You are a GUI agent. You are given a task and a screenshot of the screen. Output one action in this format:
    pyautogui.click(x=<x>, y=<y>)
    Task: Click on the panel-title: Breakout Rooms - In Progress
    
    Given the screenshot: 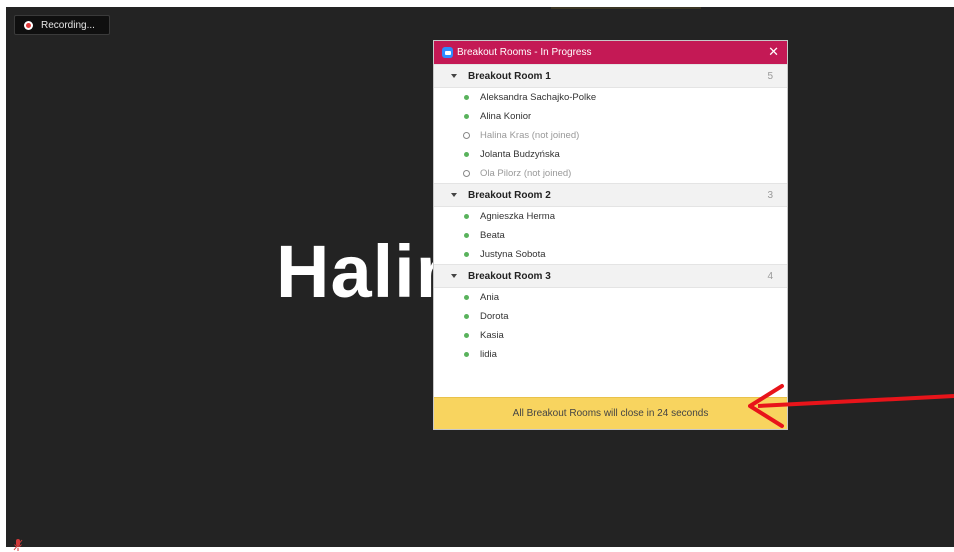 What is the action you would take?
    pyautogui.click(x=524, y=52)
    